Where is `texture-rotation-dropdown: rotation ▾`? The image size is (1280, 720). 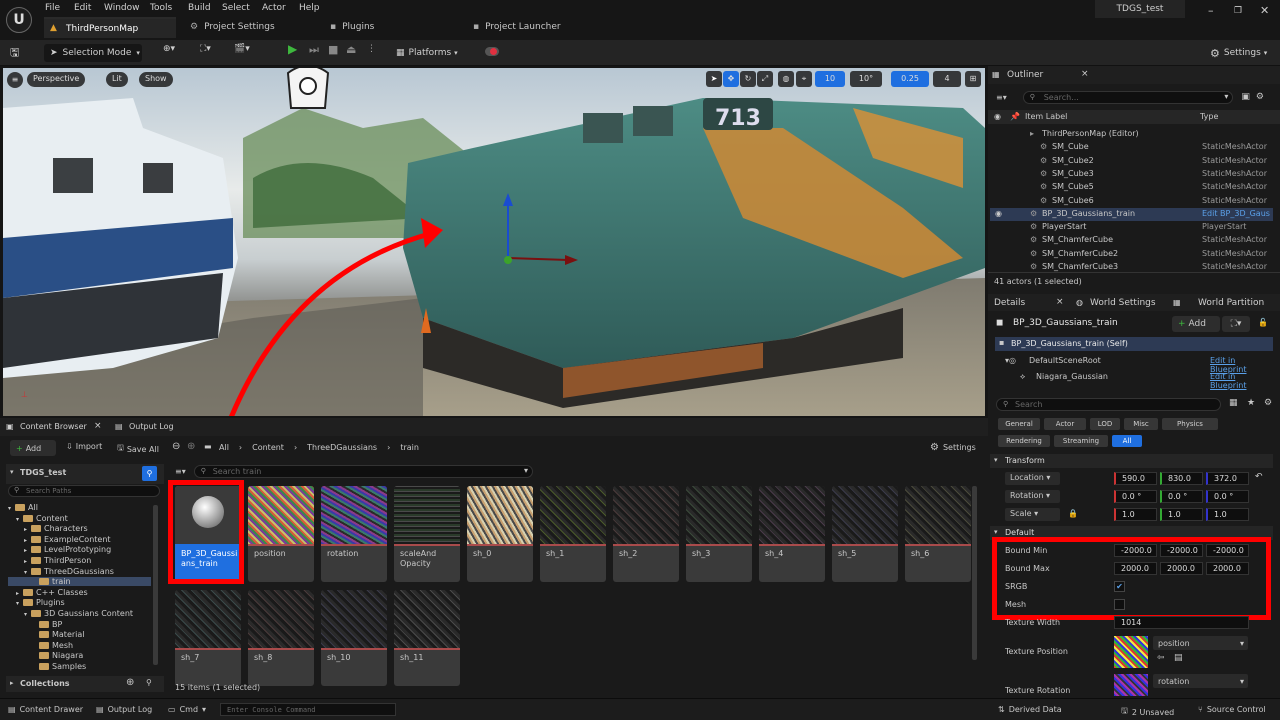
texture-rotation-dropdown: rotation ▾ is located at coordinates (1200, 681).